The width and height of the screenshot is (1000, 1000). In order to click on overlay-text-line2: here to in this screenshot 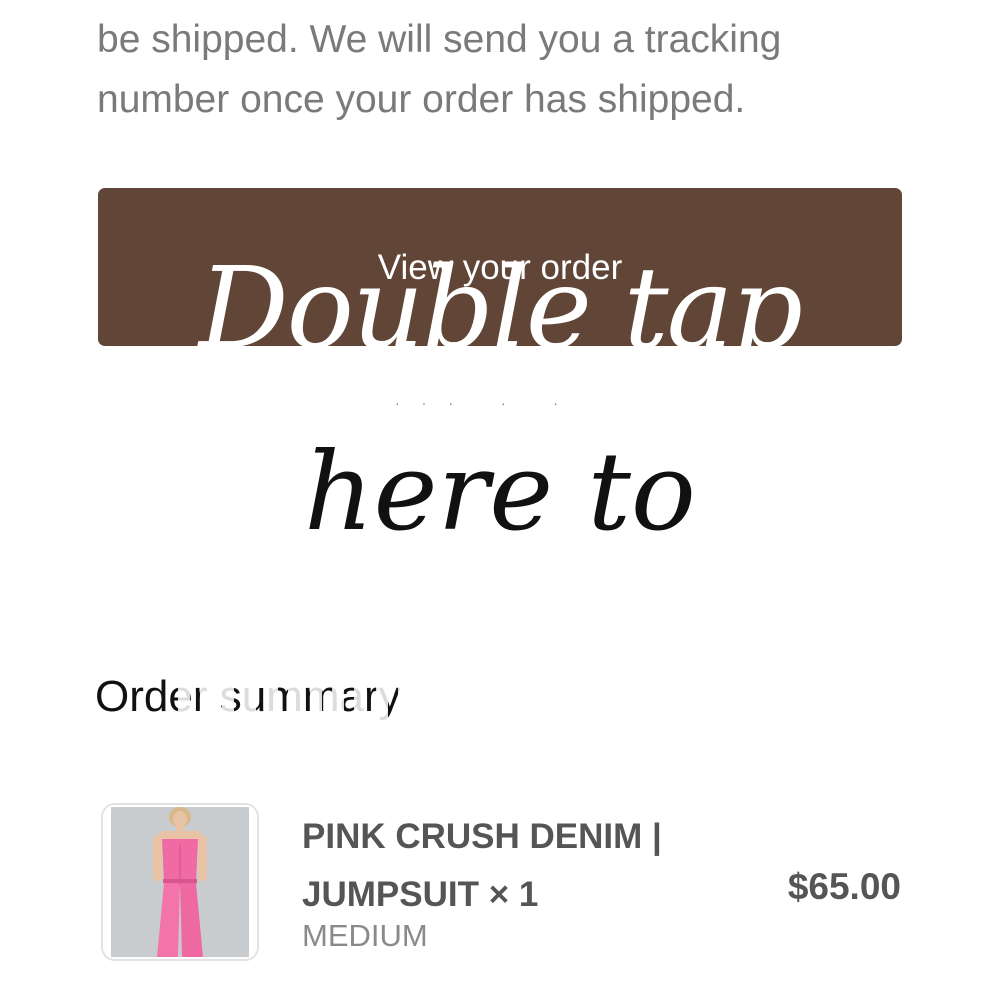, I will do `click(500, 492)`.